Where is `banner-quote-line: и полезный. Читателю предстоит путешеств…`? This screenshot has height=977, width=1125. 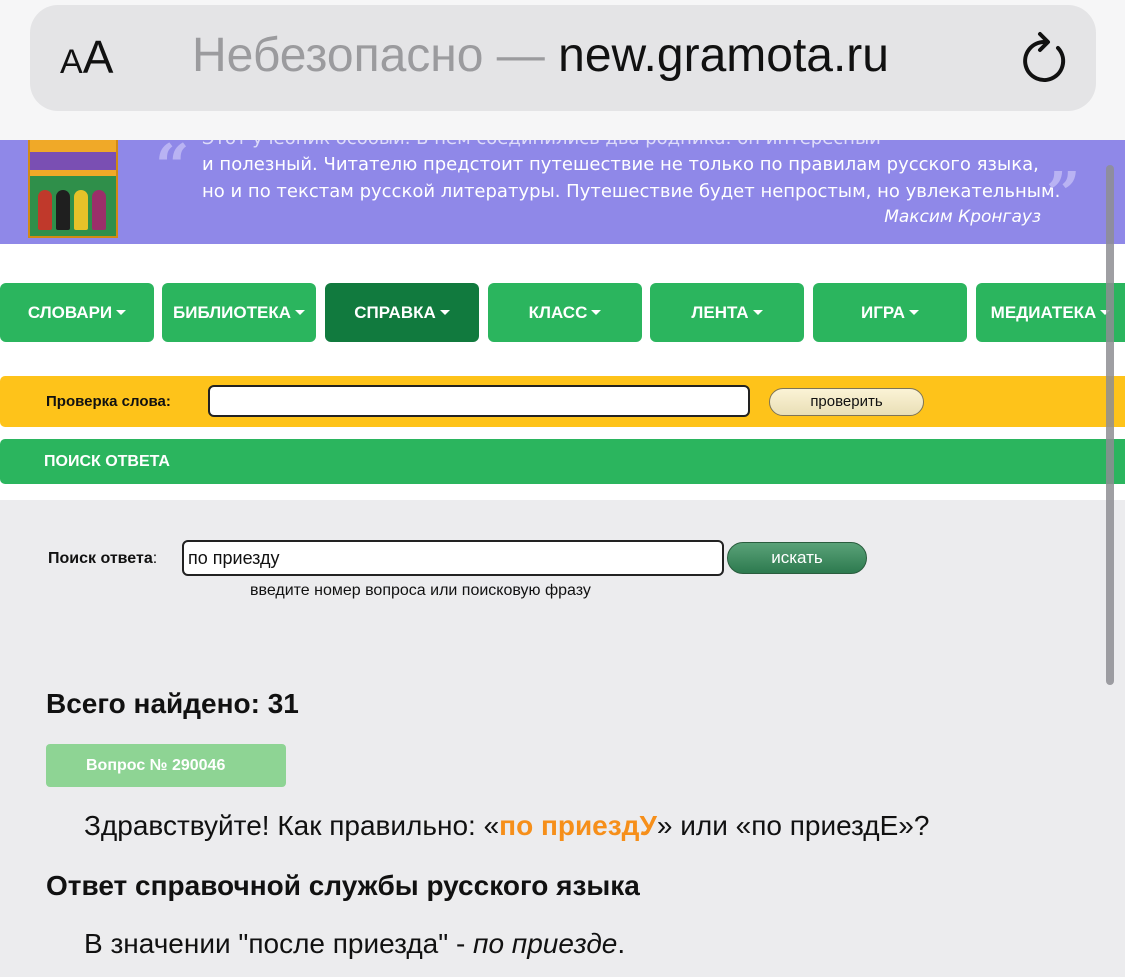
banner-quote-line: и полезный. Читателю предстоит путешеств… is located at coordinates (620, 164).